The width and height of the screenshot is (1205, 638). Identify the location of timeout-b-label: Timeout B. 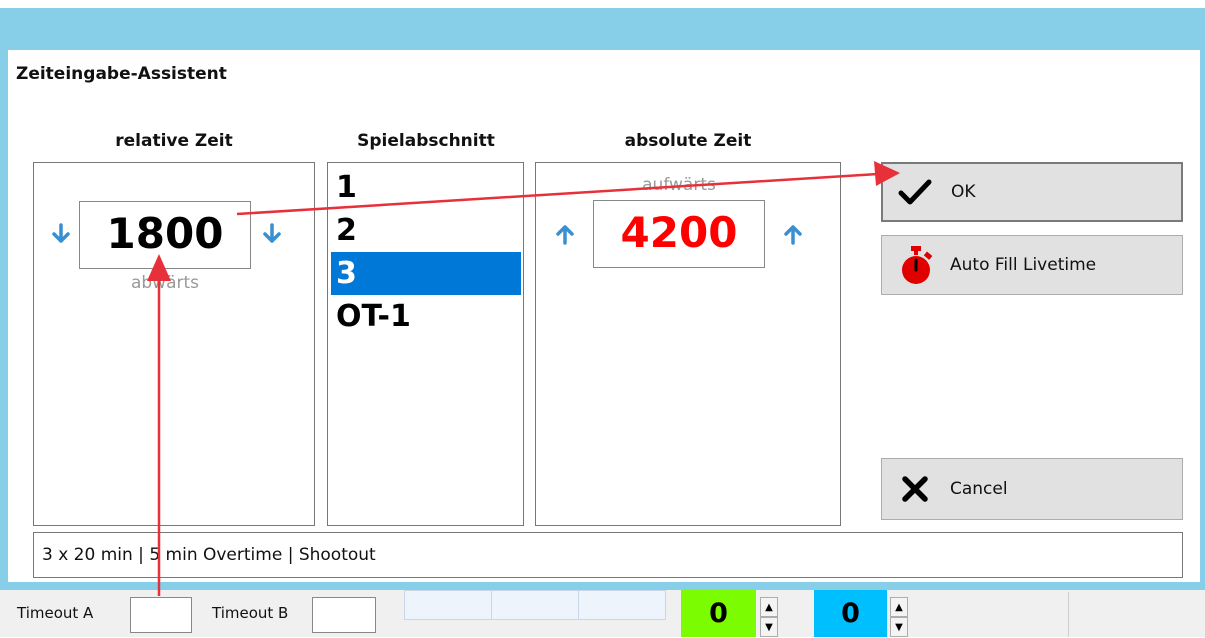
(250, 613).